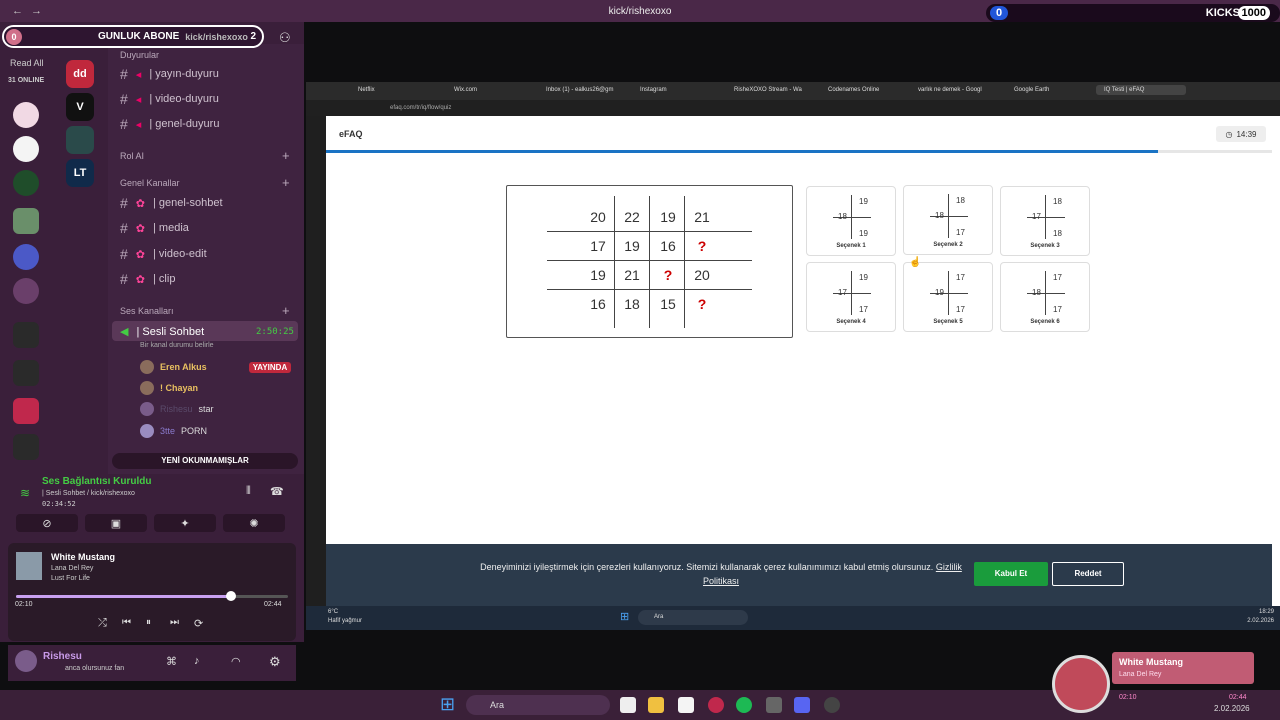  What do you see at coordinates (26, 661) in the screenshot?
I see `avatar` at bounding box center [26, 661].